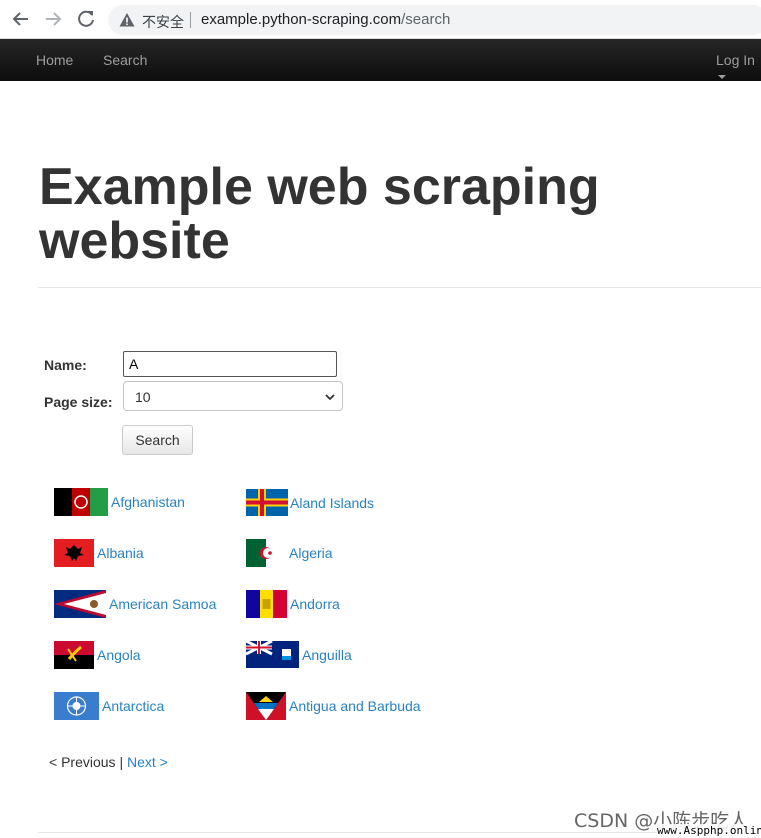 This screenshot has width=761, height=838. Describe the element at coordinates (120, 553) in the screenshot. I see `country-link: Albania` at that location.